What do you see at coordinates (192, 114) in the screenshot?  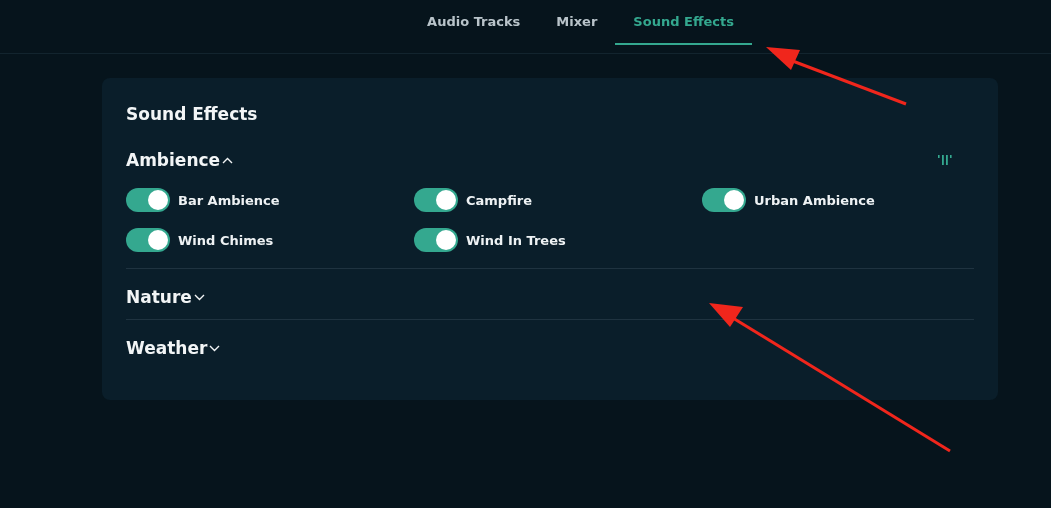 I see `panel-title: Sound Effects` at bounding box center [192, 114].